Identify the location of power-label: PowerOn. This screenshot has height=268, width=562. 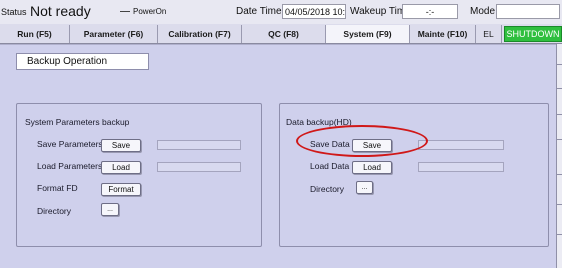
(150, 11).